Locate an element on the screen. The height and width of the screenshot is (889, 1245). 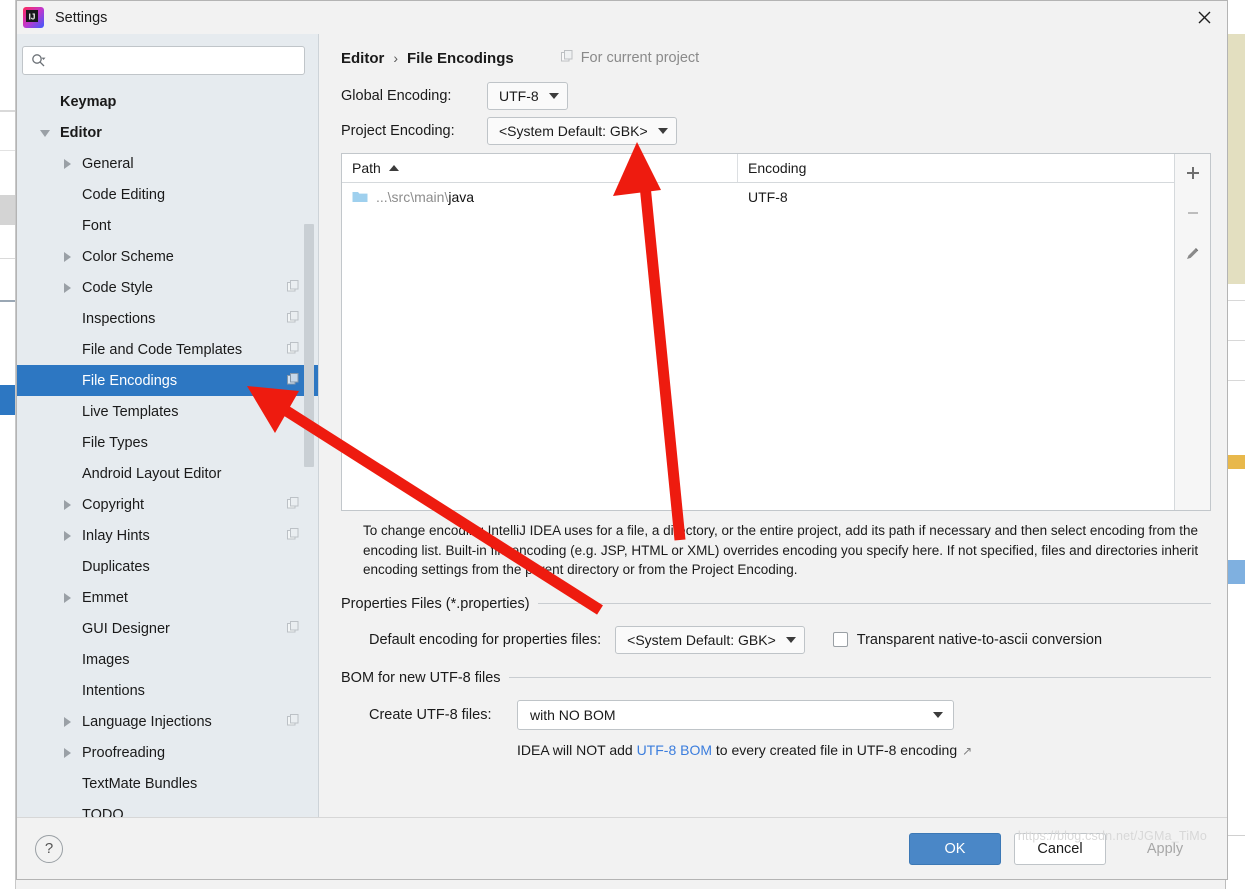
sidebar-item-inlay-hints: Inlay Hints is located at coordinates (167, 535).